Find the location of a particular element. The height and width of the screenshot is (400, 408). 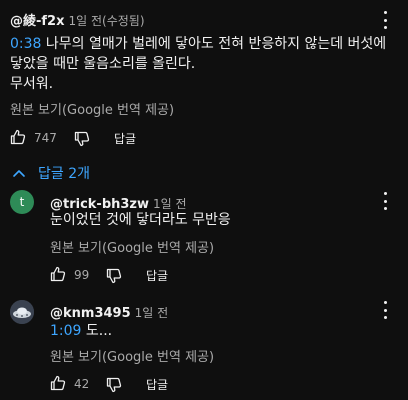

reply-header: @knm3495 1일 전 is located at coordinates (109, 311).